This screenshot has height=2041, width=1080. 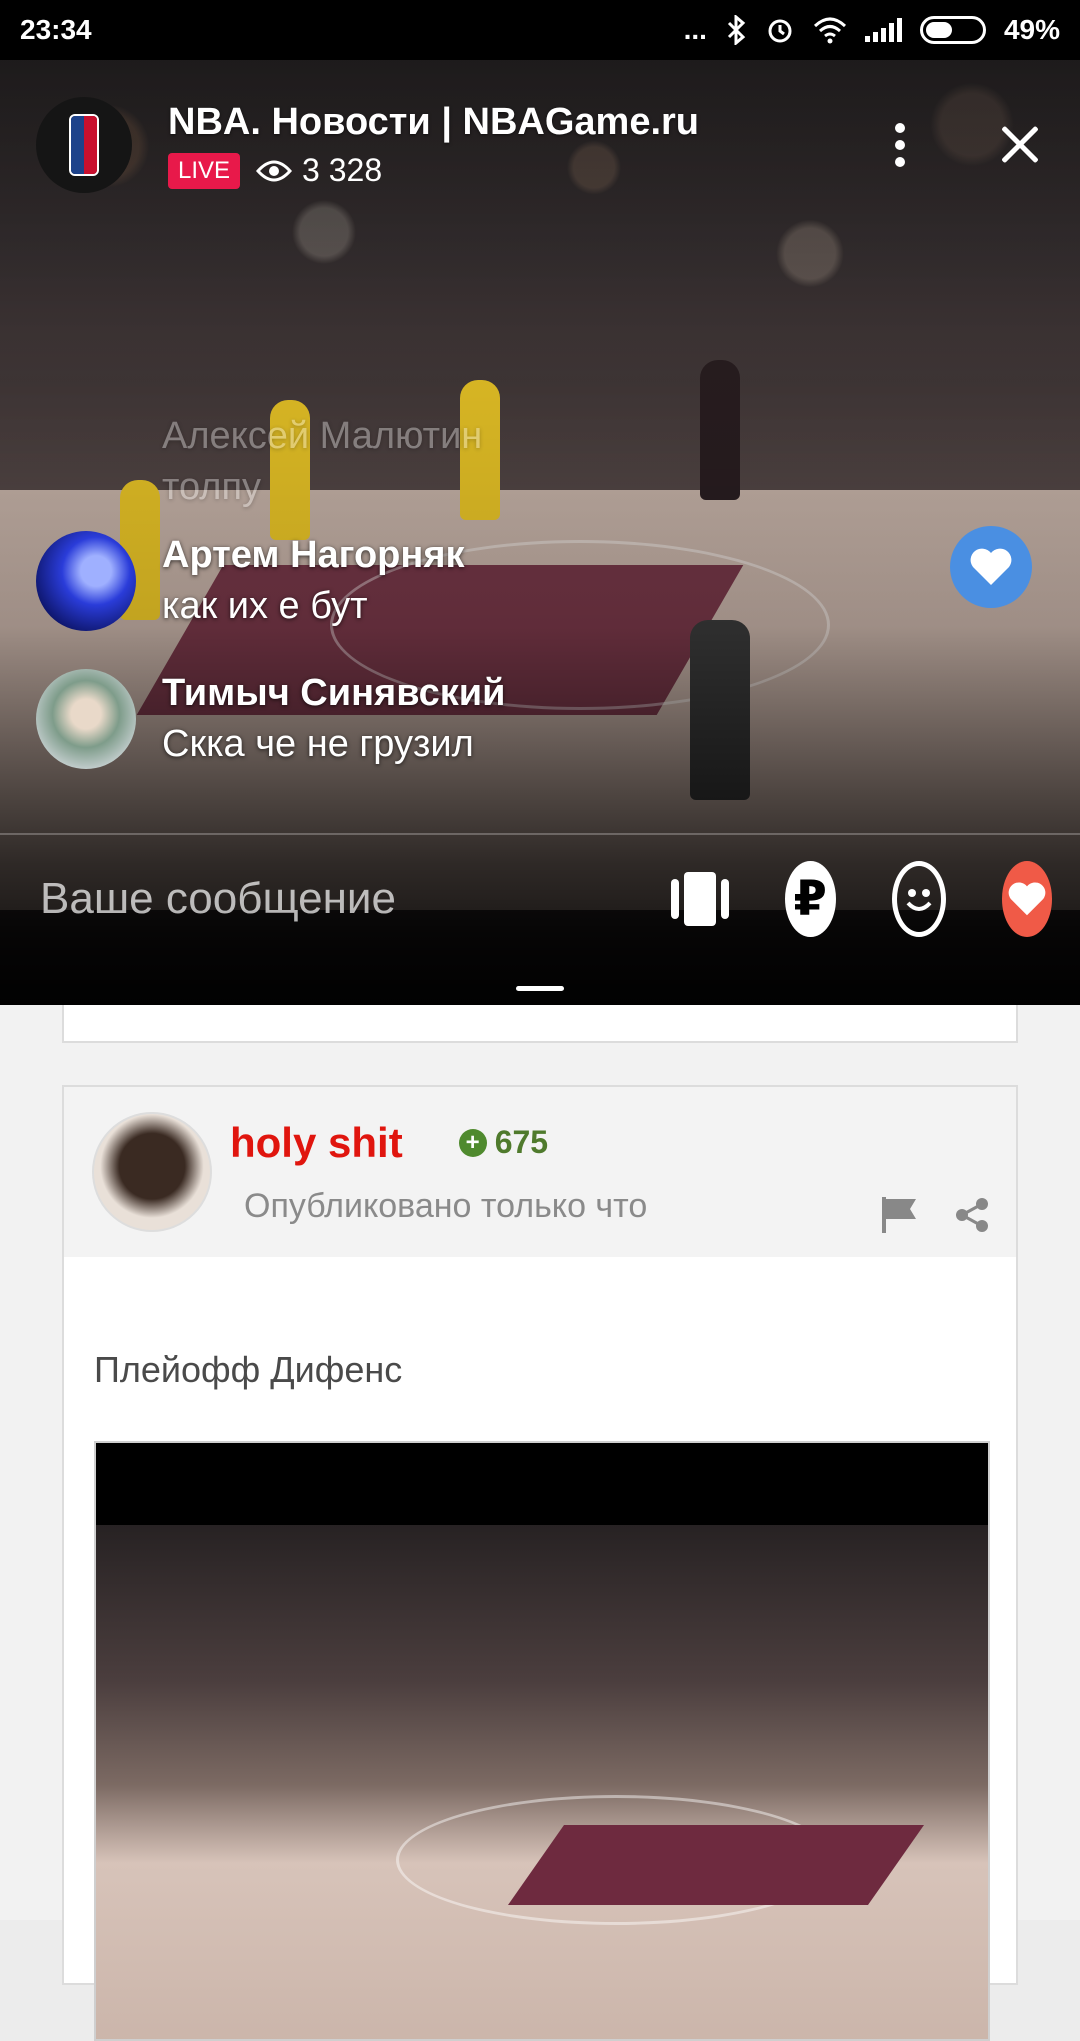 What do you see at coordinates (396, 719) in the screenshot?
I see `comment-item: Тимыч Синявский Скка че не грузил` at bounding box center [396, 719].